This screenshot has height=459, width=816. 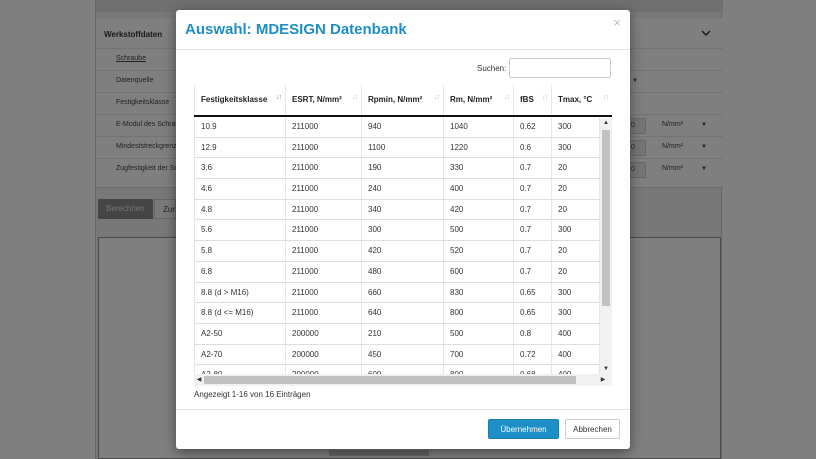 I want to click on table-cell: 8.8 (d <= M16), so click(x=240, y=313).